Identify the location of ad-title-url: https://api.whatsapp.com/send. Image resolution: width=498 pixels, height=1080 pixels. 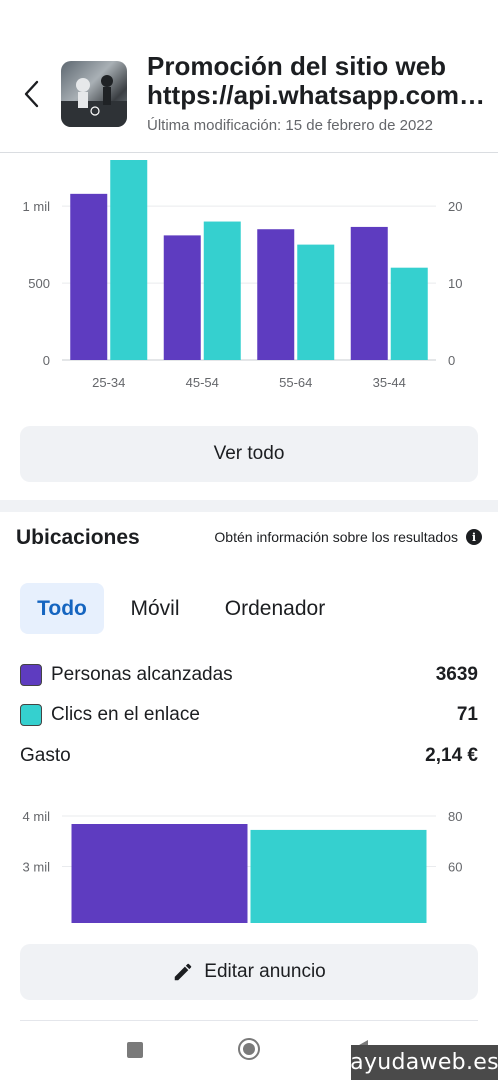
(317, 95).